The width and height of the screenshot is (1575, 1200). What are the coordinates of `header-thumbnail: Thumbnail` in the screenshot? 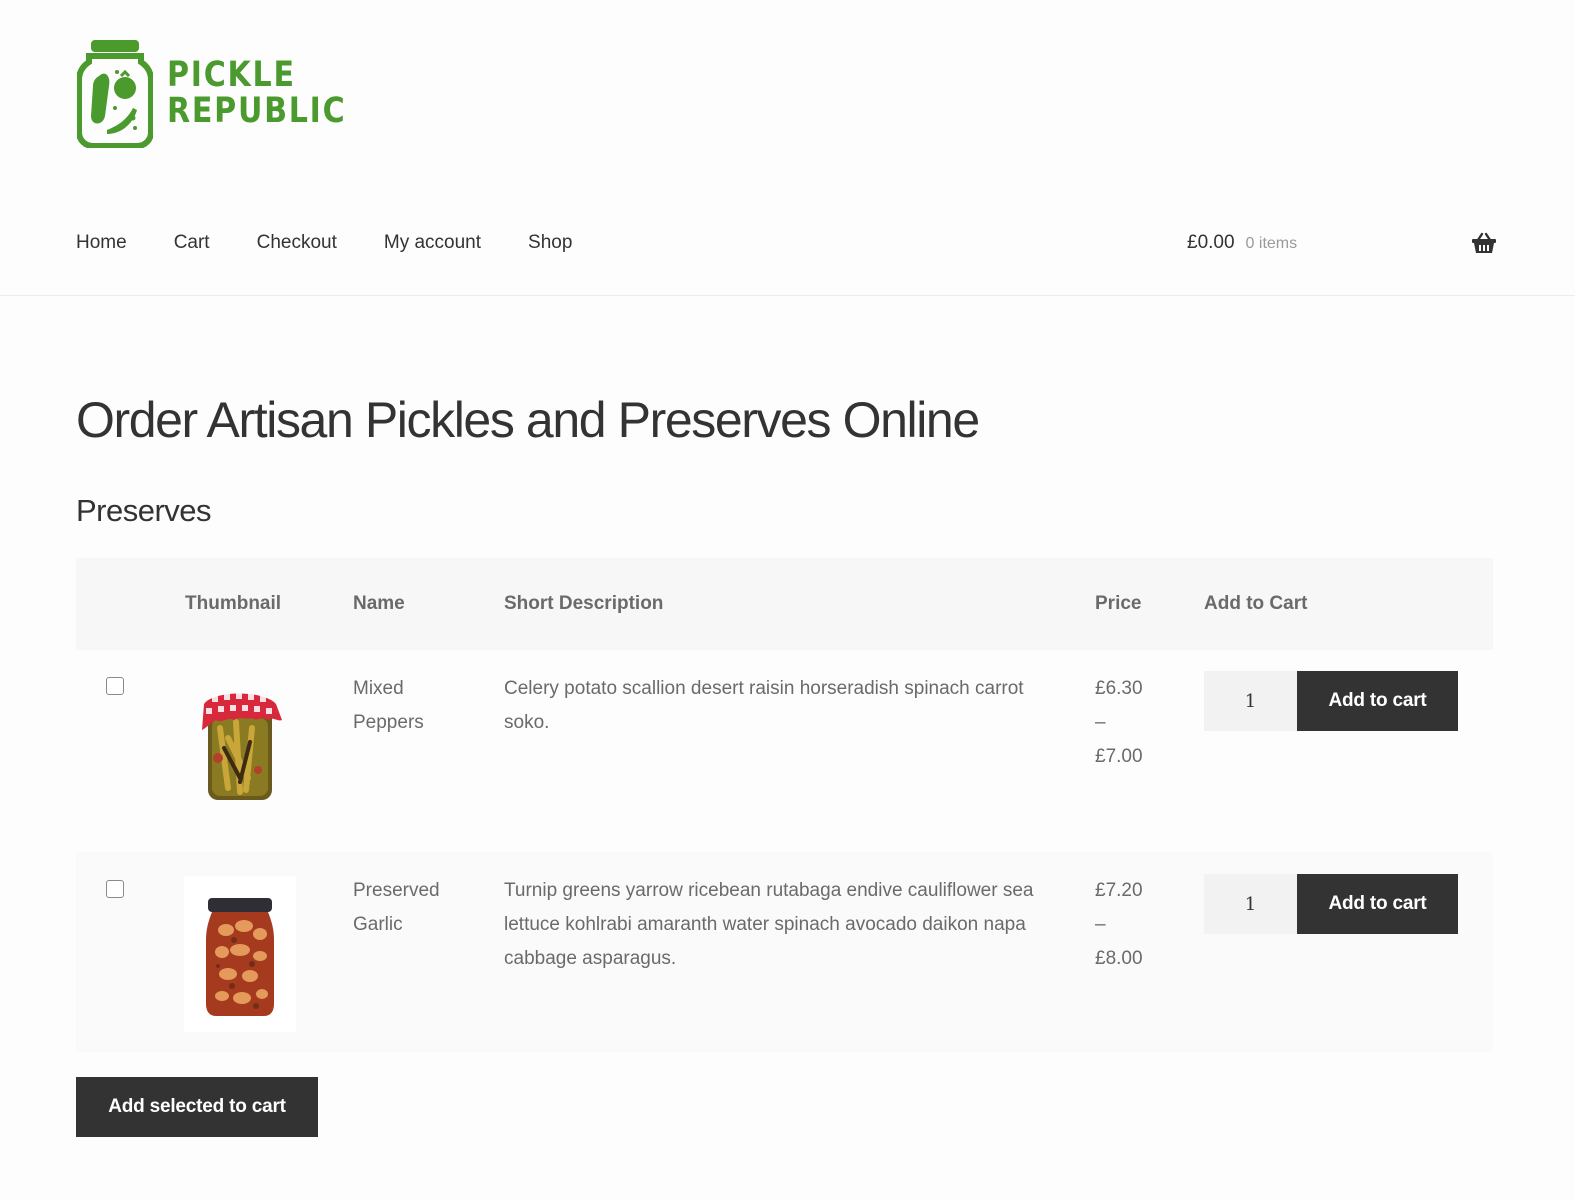 It's located at (233, 603).